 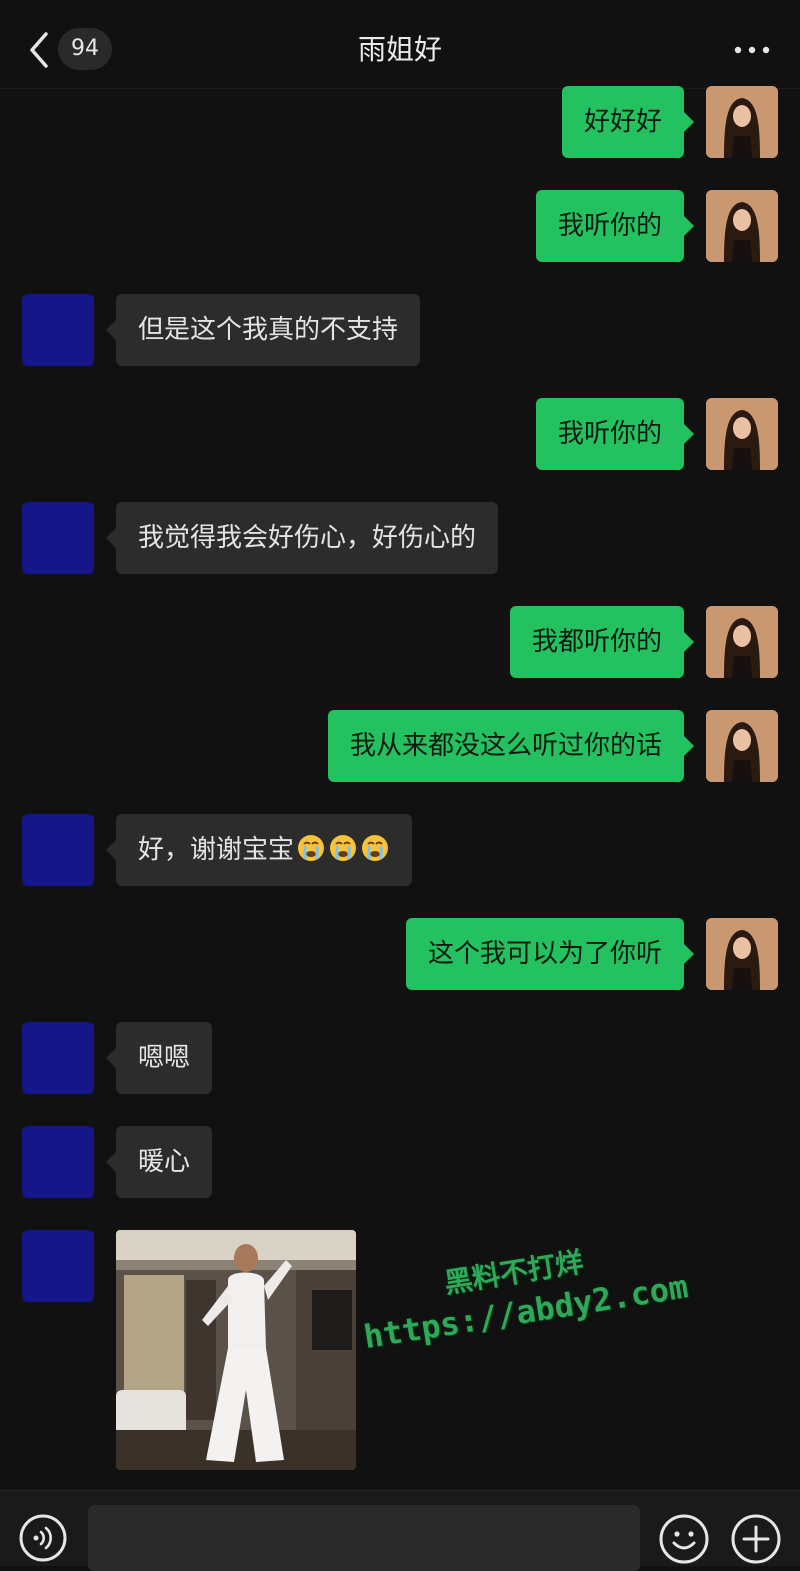 I want to click on incoming-message-bubble: 好，谢谢宝宝, so click(x=259, y=850).